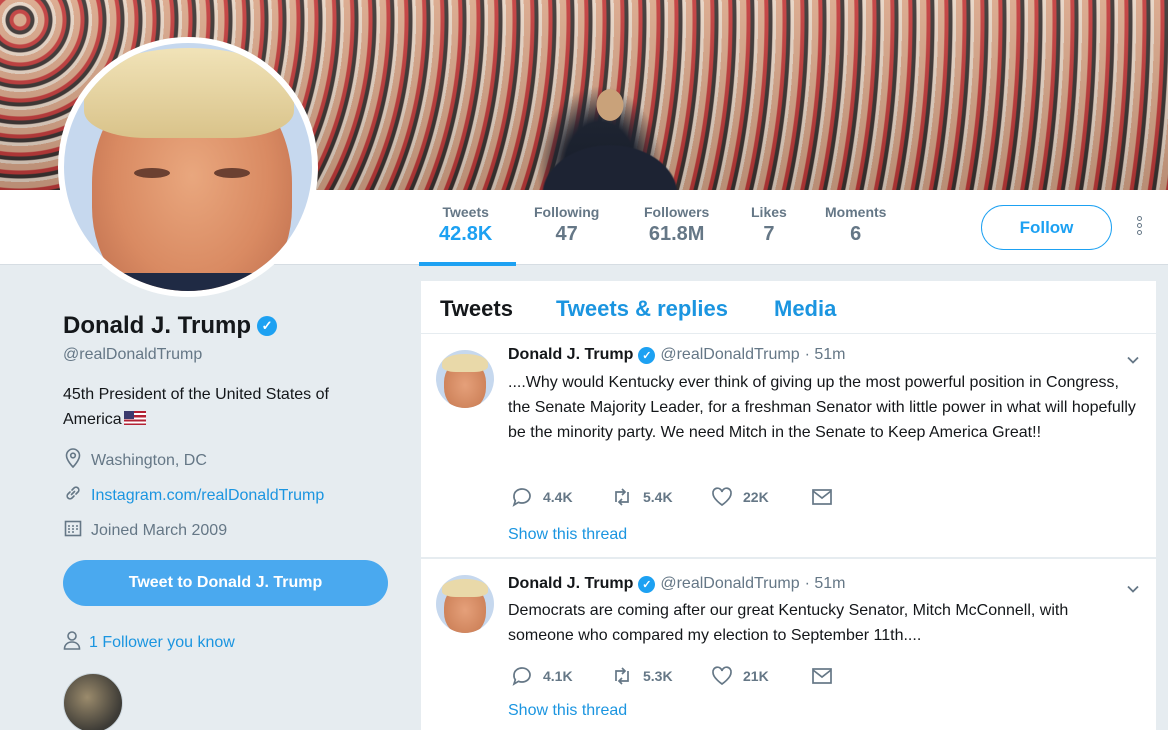 The height and width of the screenshot is (730, 1168). Describe the element at coordinates (233, 355) in the screenshot. I see `profile-handle: @realDonaldTrump` at that location.